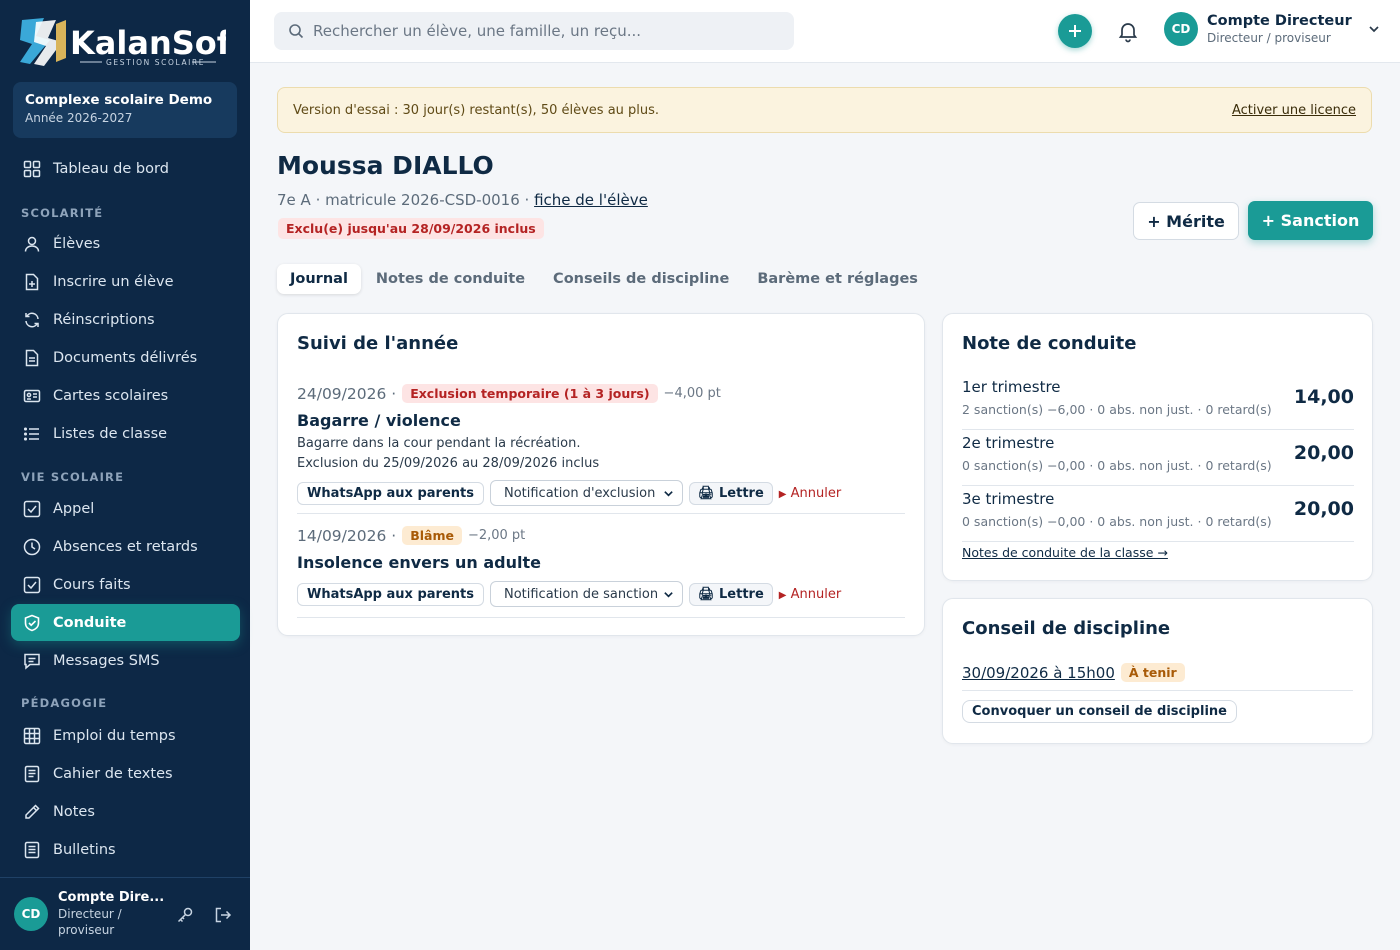 The image size is (1400, 950). I want to click on class-conduct-grades-link: Notes de conduite de la classe →, so click(1065, 552).